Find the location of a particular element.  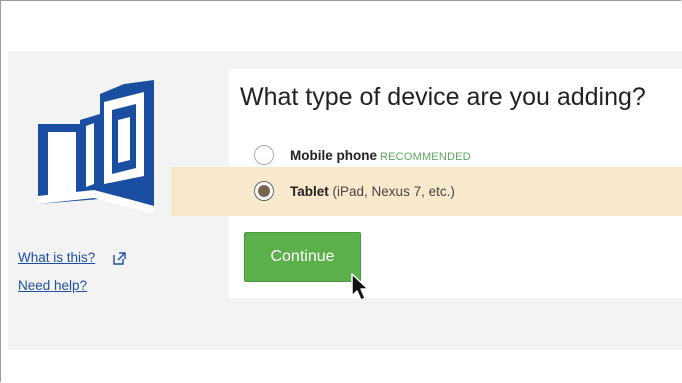

mobile-phone-option: Mobile phone RECOMMENDED is located at coordinates (380, 155).